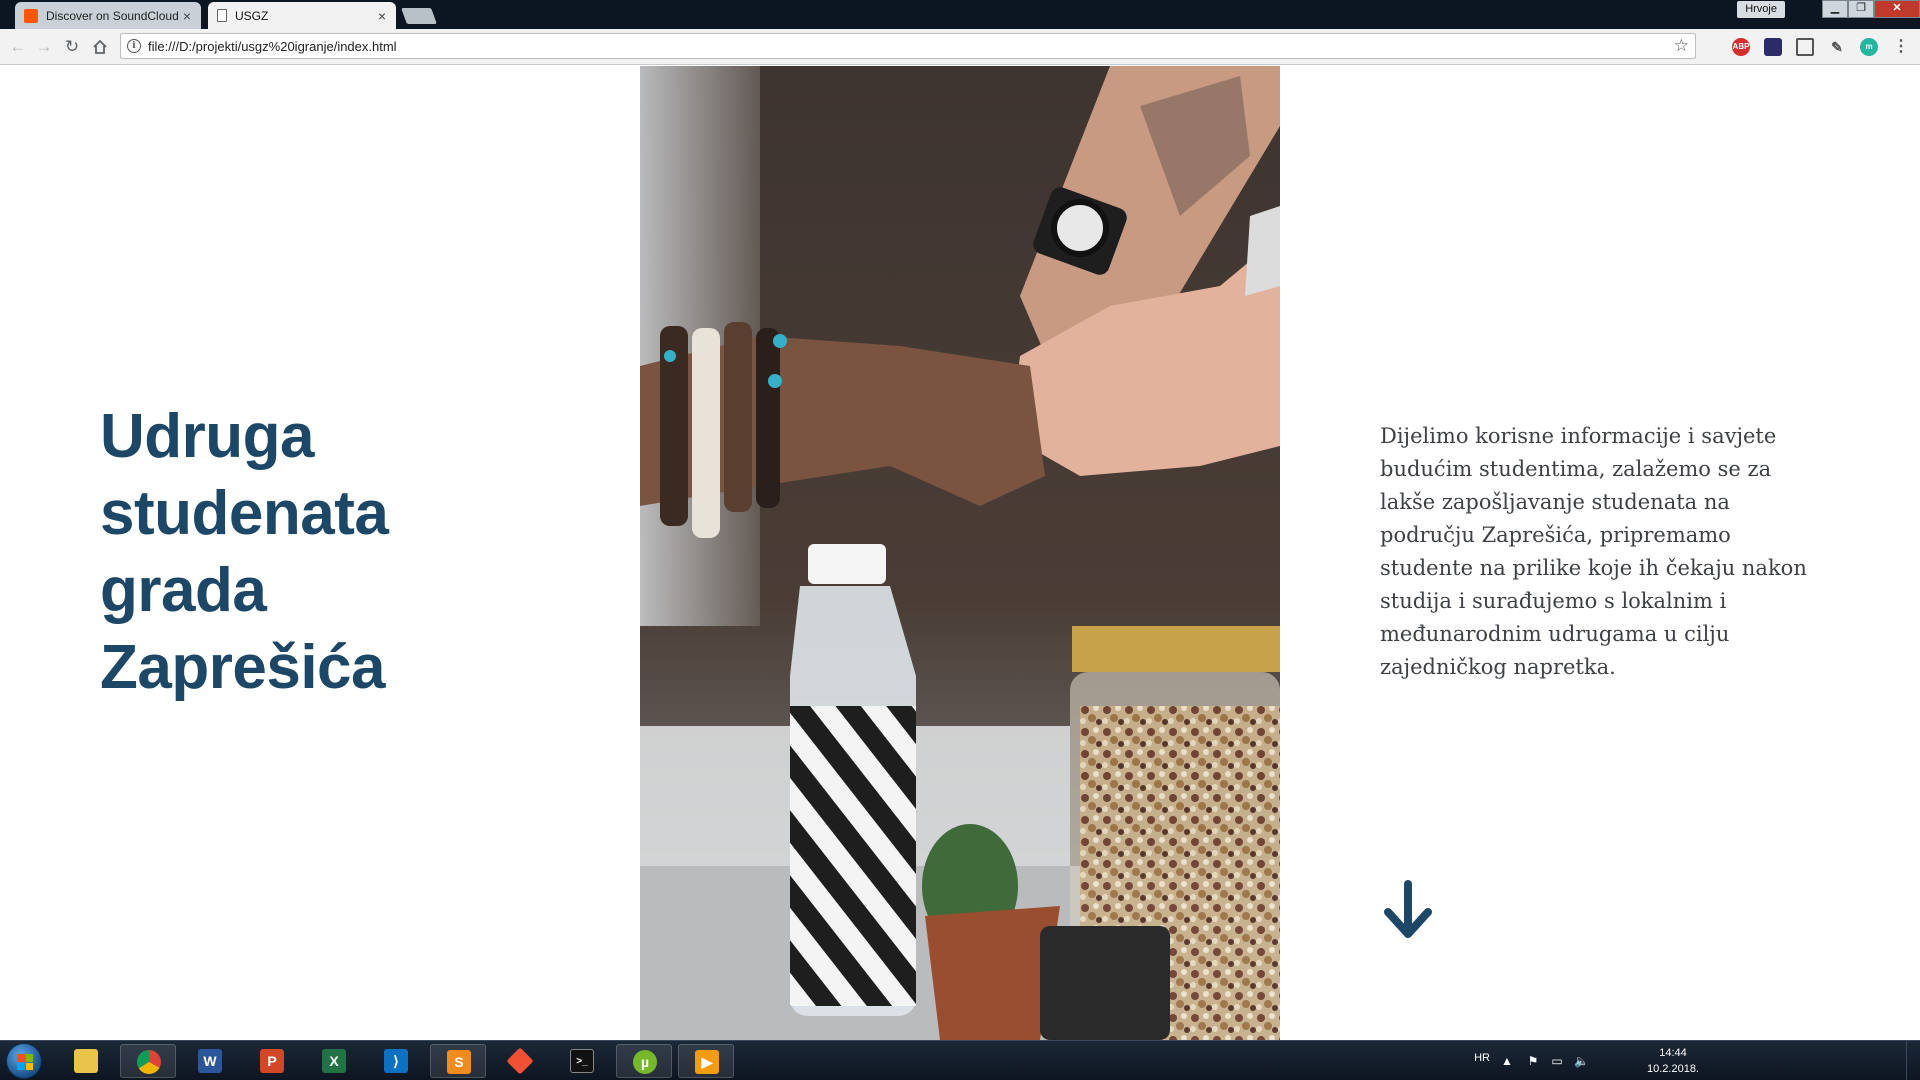  Describe the element at coordinates (112, 15) in the screenshot. I see `tab-title: Discover on SoundCloud` at that location.